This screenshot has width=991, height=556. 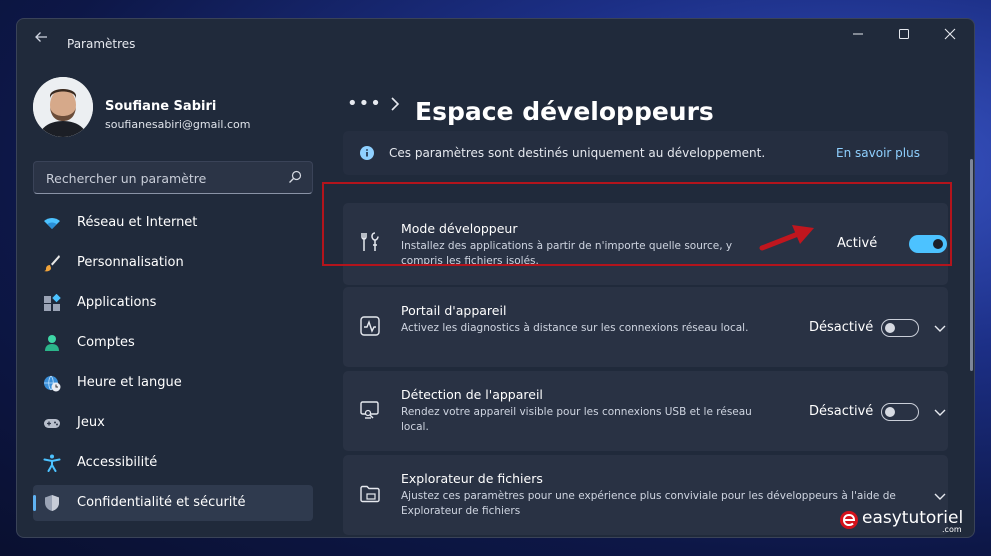 I want to click on user-email: soufianesabiri@gmail.com, so click(x=178, y=124).